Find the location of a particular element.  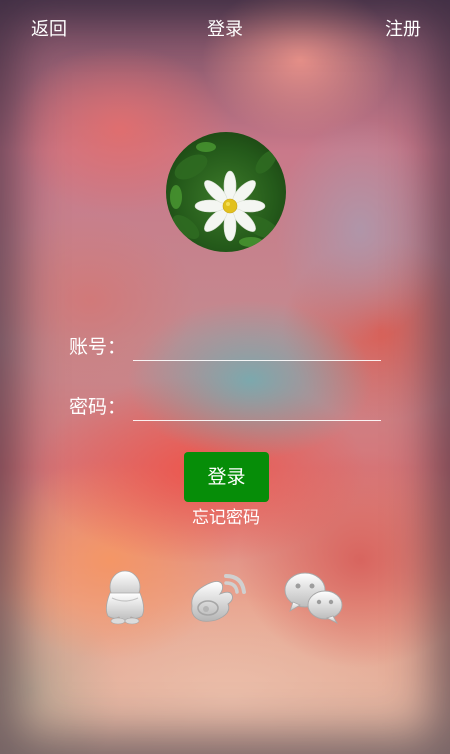

wechat-icon is located at coordinates (313, 598).